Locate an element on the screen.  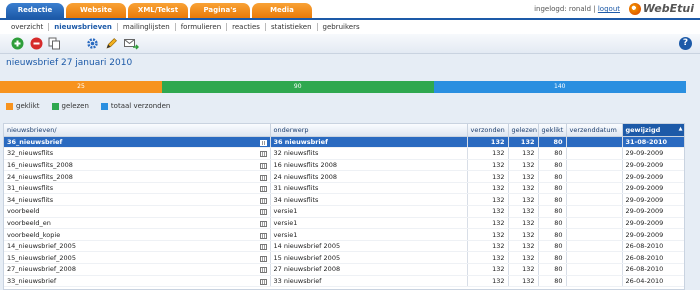
cell-gewijzigd-text: 26-04-2010 is located at coordinates (644, 280).